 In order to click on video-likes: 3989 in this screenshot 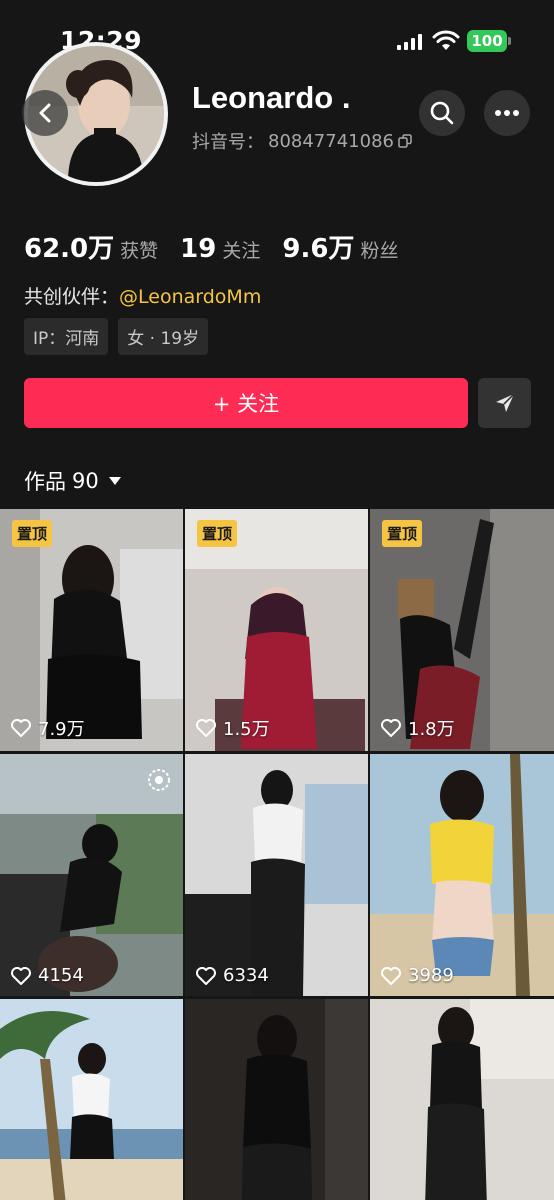, I will do `click(417, 975)`.